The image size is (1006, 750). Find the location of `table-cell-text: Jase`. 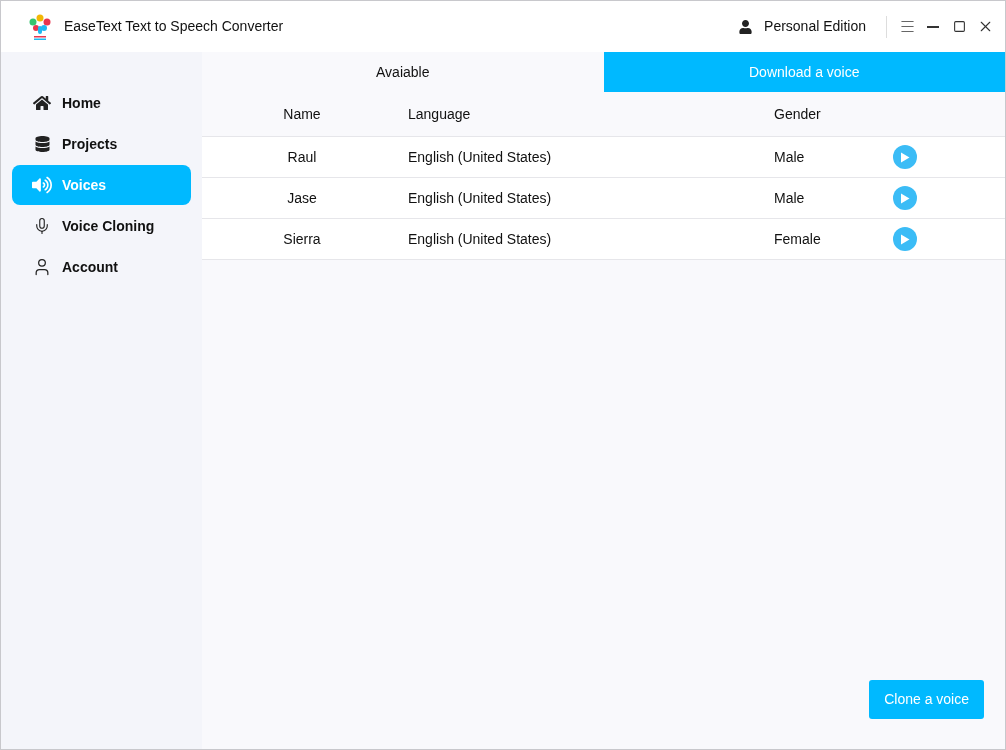

table-cell-text: Jase is located at coordinates (302, 198).